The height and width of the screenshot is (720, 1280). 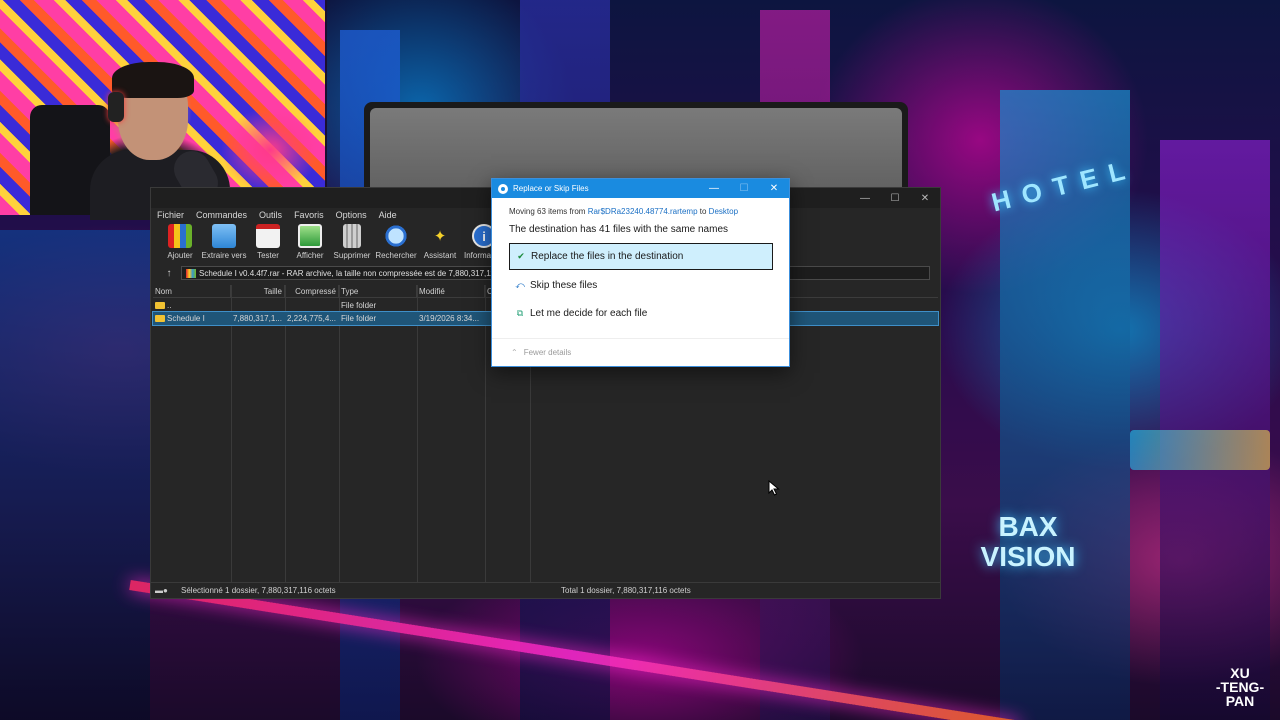 What do you see at coordinates (163, 110) in the screenshot?
I see `webcam-overlay` at bounding box center [163, 110].